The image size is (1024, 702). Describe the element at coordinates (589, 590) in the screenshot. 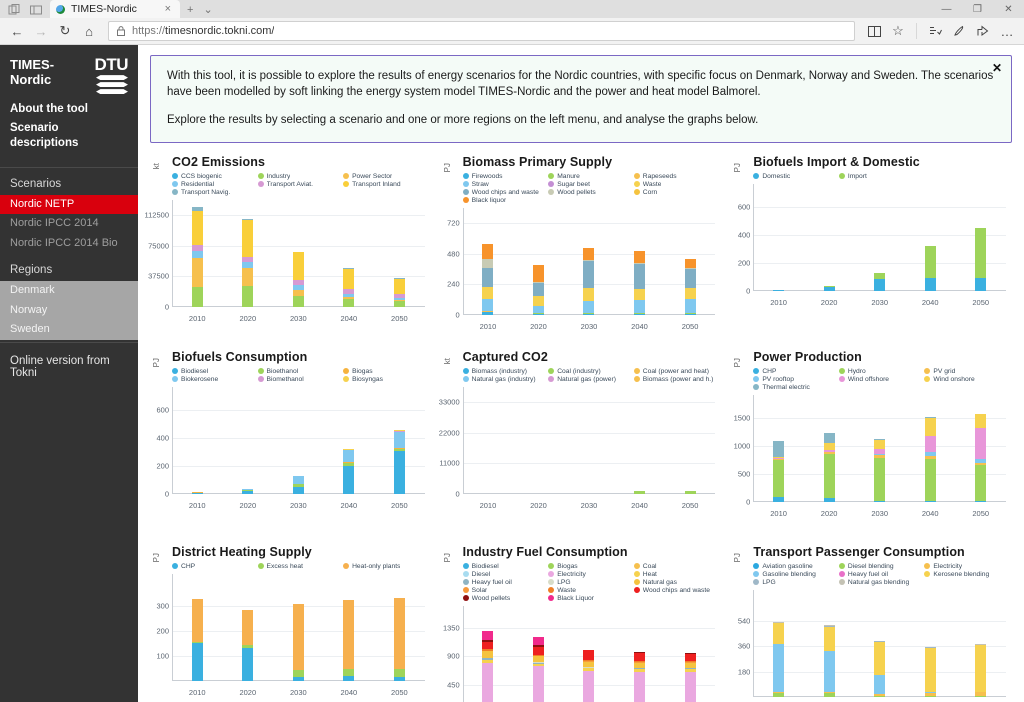

I see `legend-item: Waste` at that location.